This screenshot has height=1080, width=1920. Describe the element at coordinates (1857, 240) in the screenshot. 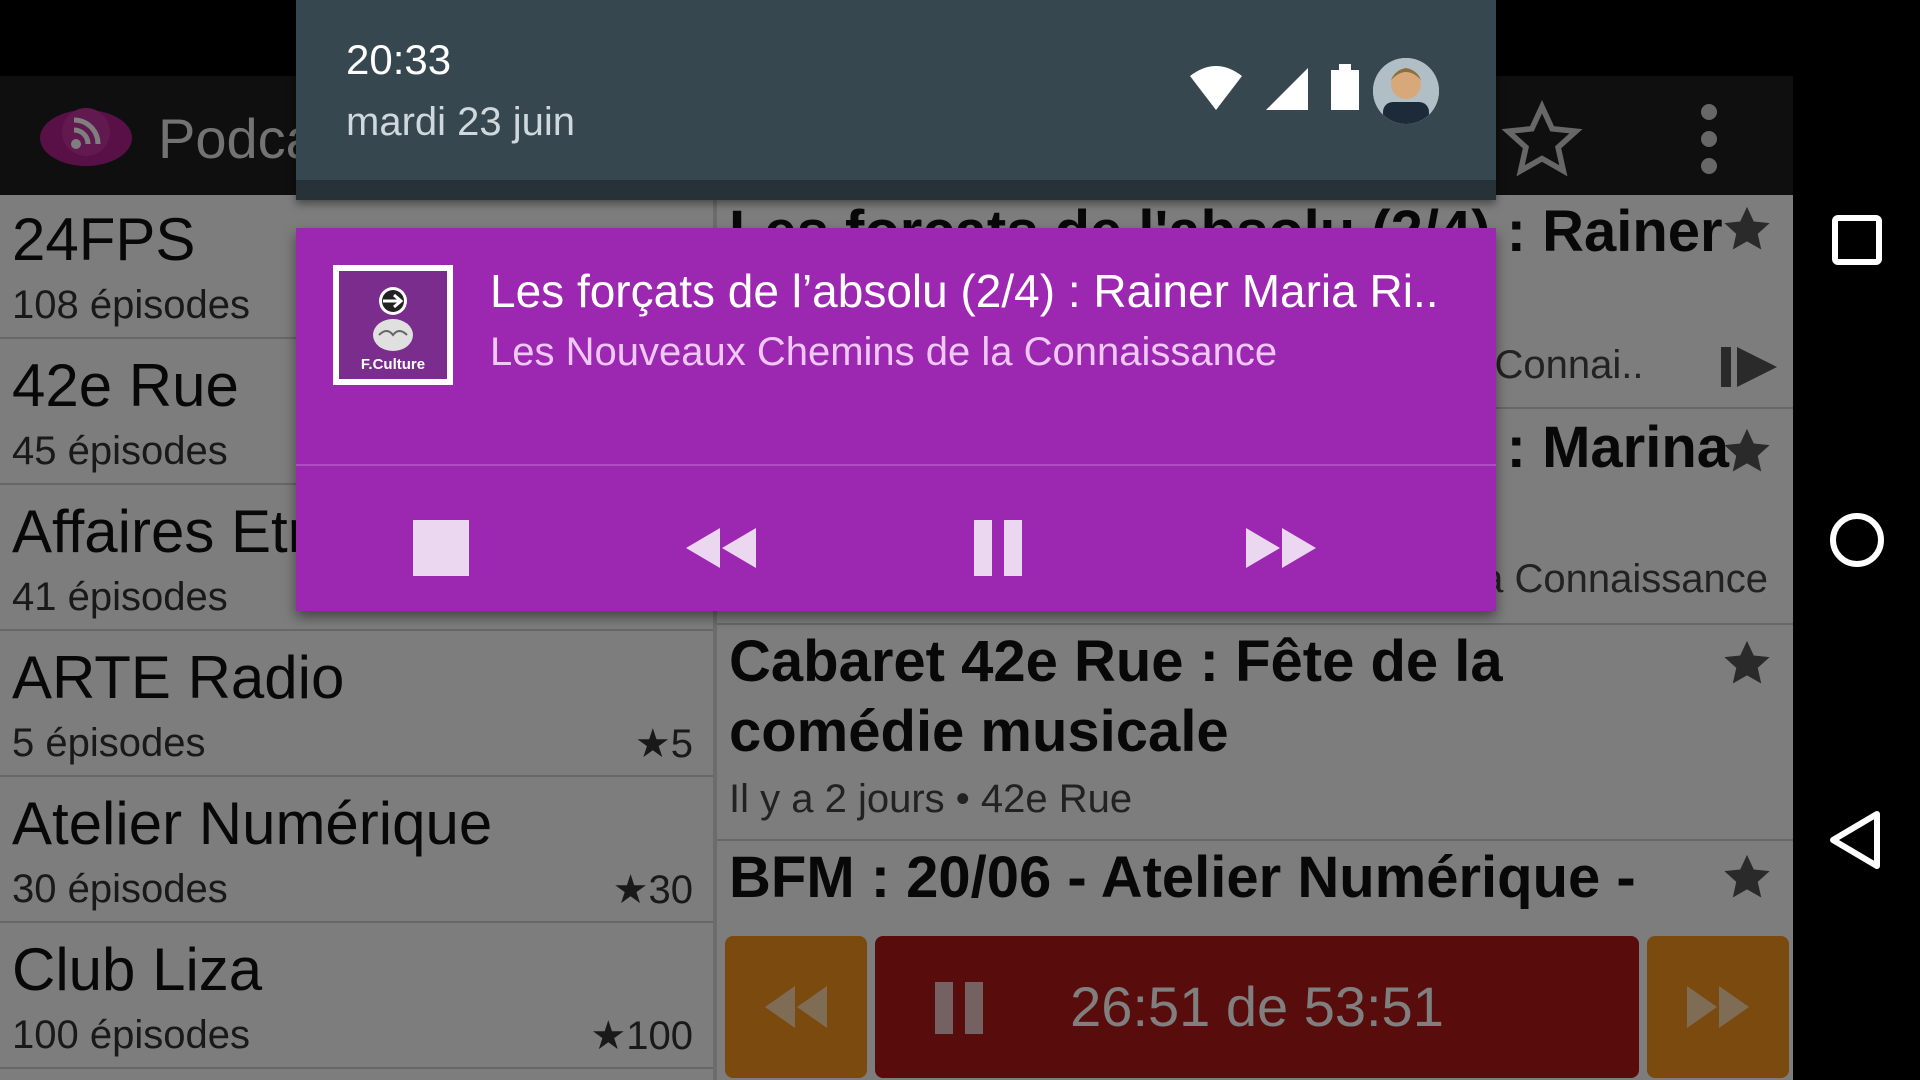

I see `recents-icon` at that location.